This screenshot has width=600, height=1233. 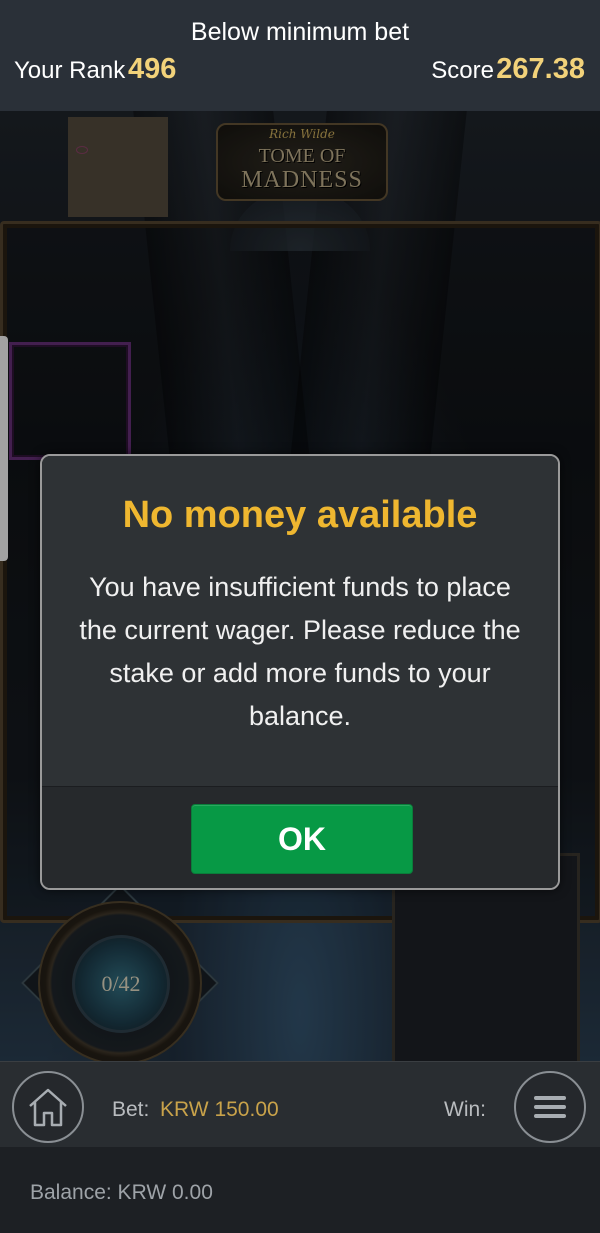 I want to click on hamburger-menu-icon, so click(x=550, y=1107).